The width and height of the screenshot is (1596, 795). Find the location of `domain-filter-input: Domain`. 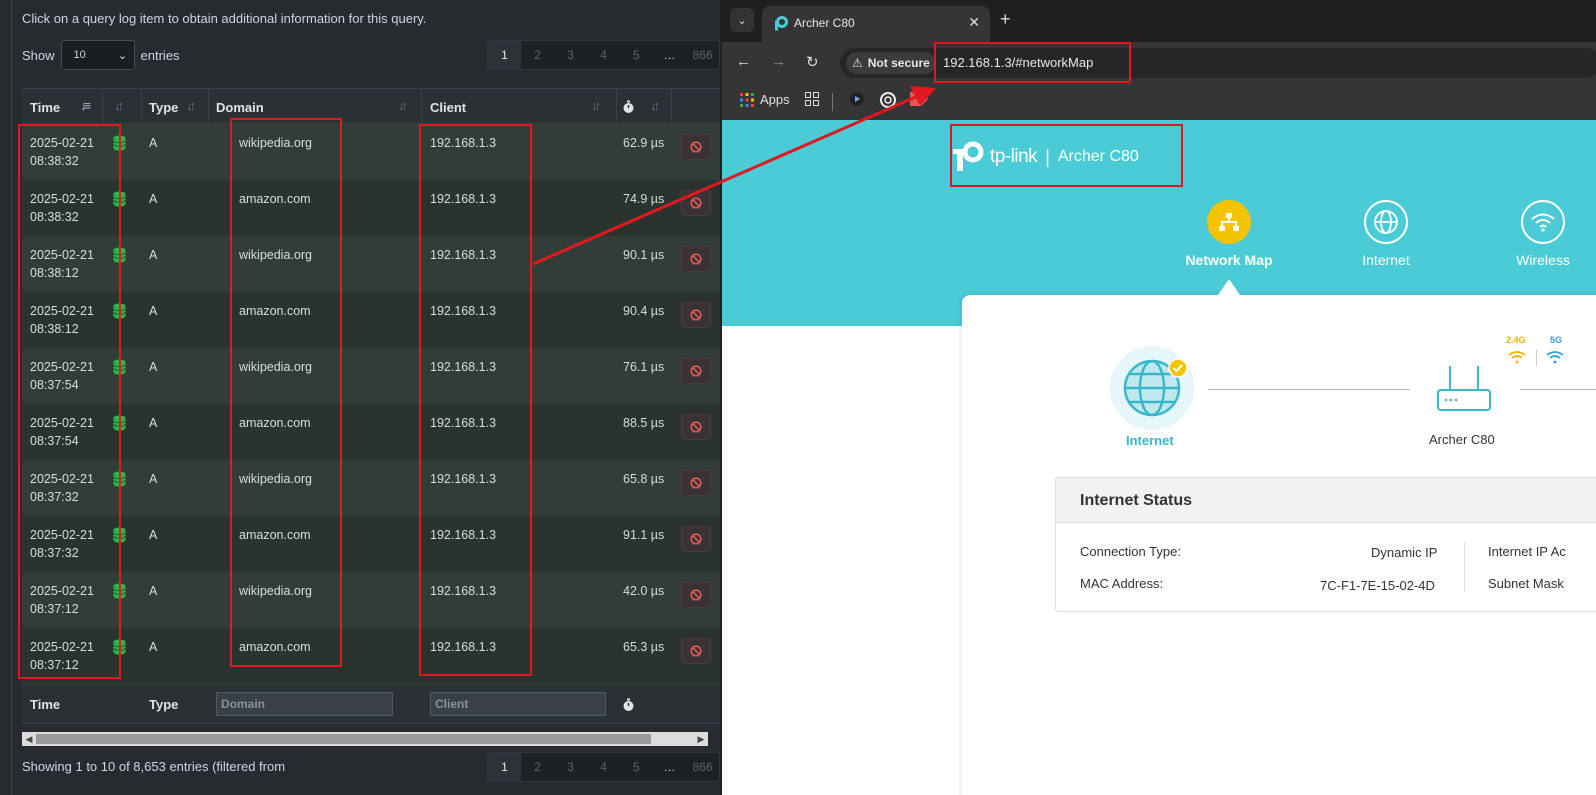

domain-filter-input: Domain is located at coordinates (304, 704).